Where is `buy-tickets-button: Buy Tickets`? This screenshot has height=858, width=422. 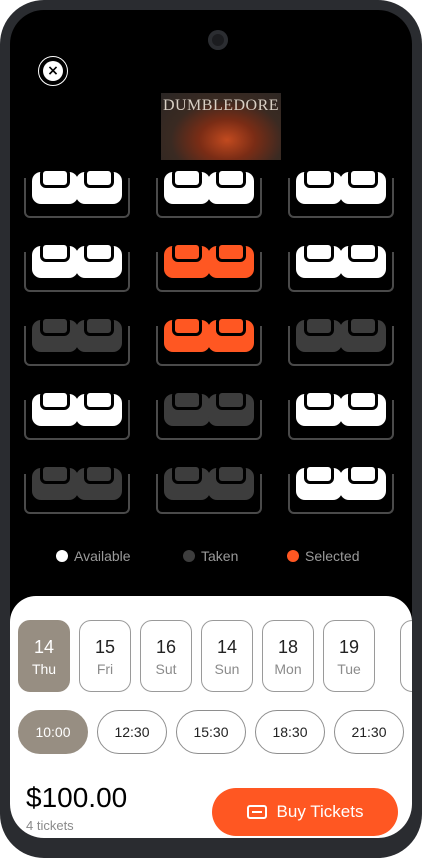
buy-tickets-button: Buy Tickets is located at coordinates (305, 812).